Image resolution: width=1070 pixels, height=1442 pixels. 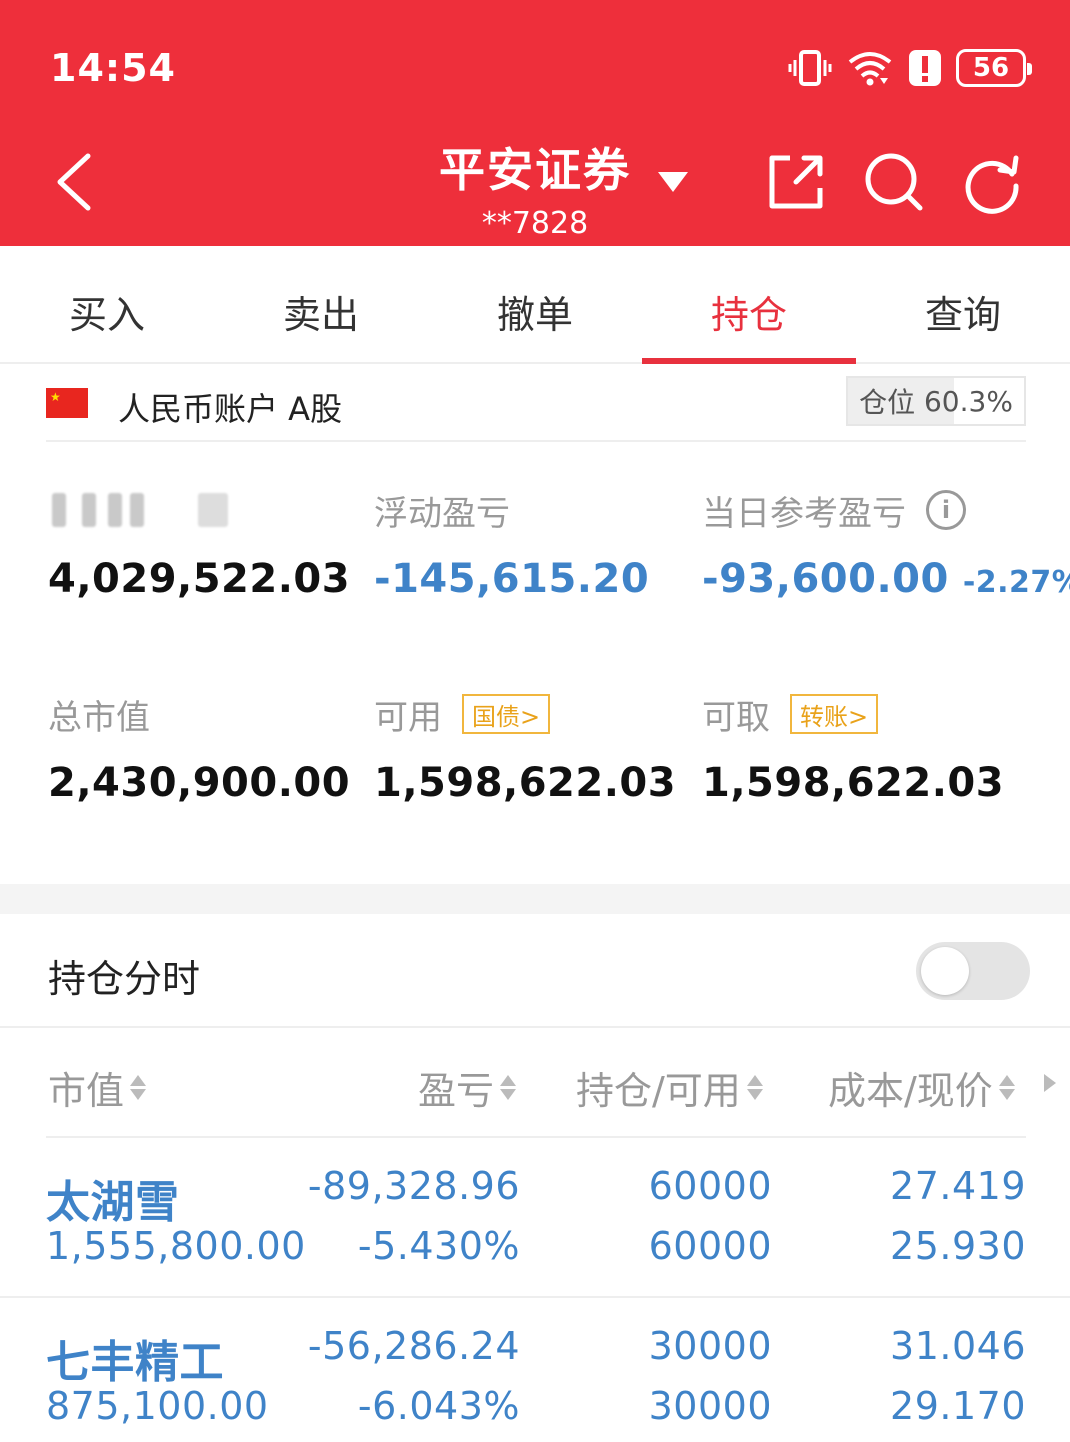 I want to click on available-value: 1,598,622.03, so click(x=525, y=783).